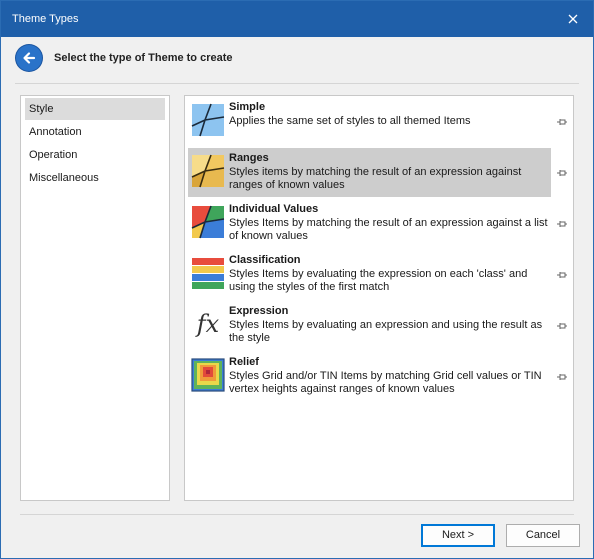  What do you see at coordinates (259, 311) in the screenshot?
I see `theme-name: Expression` at bounding box center [259, 311].